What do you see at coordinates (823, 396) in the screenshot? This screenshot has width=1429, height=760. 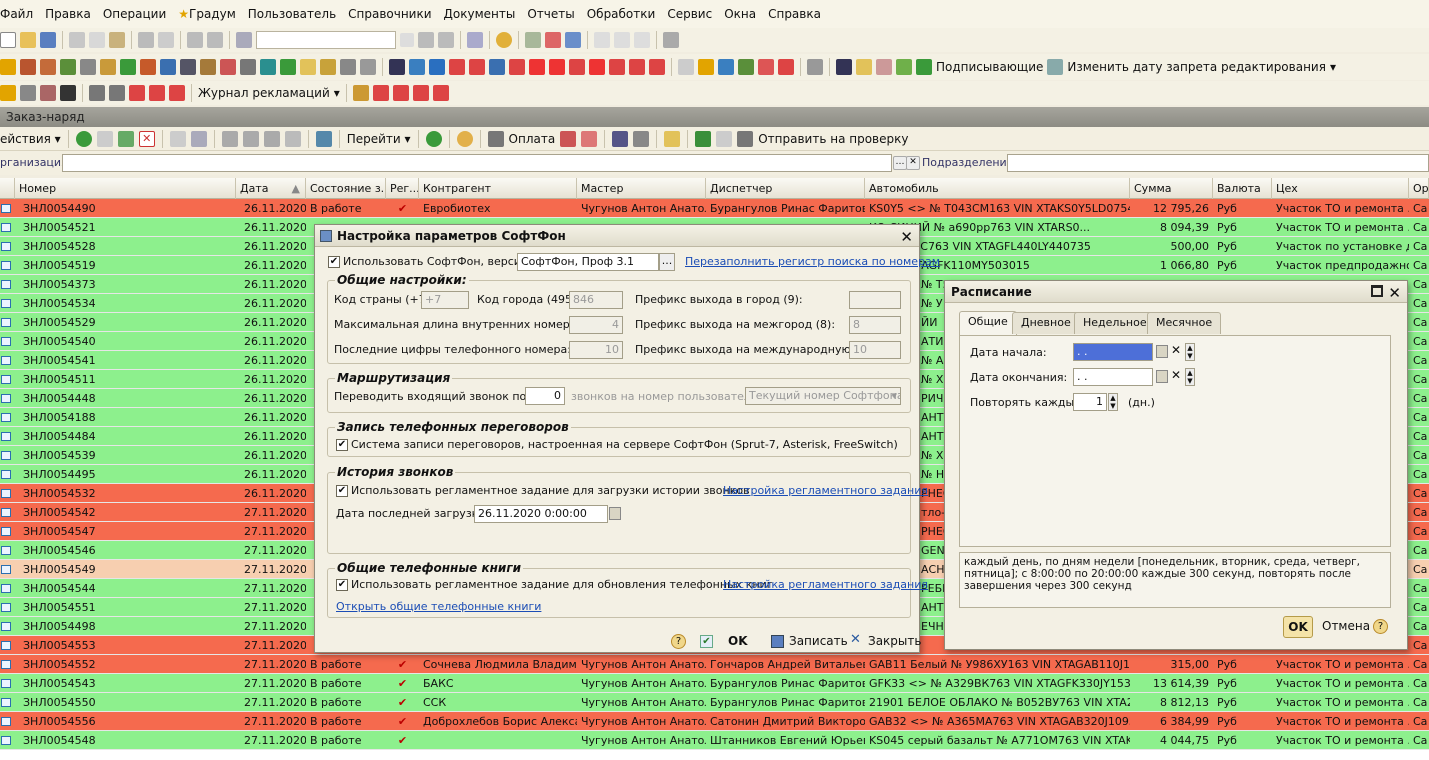 I see `forward-target-select: Текущий номер Софтфона ▾` at bounding box center [823, 396].